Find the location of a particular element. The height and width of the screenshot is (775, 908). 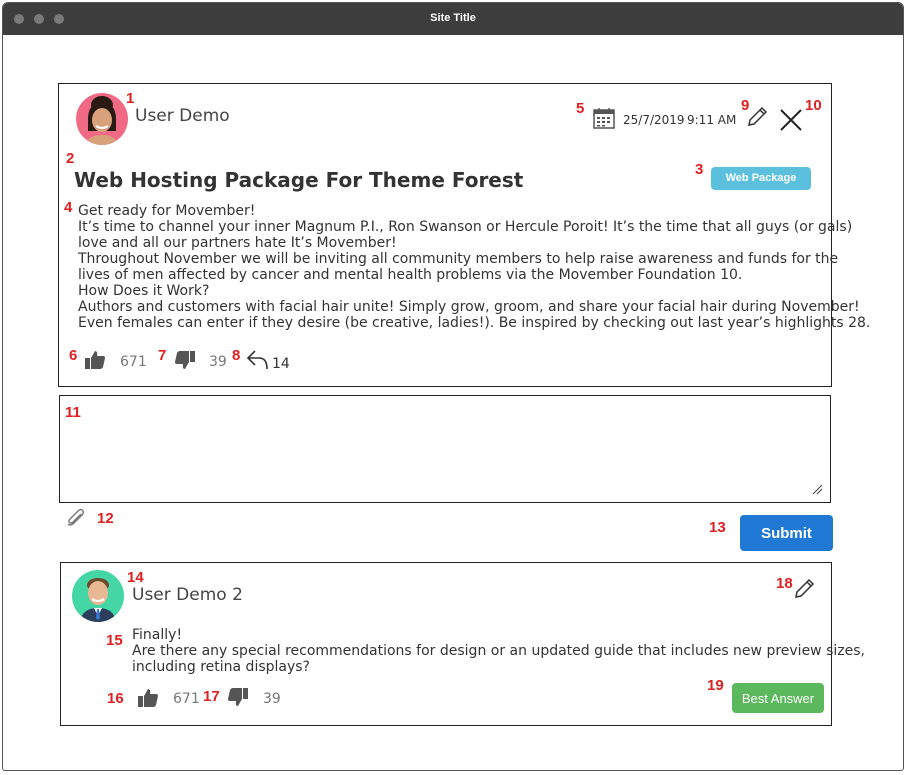

comment-input is located at coordinates (445, 449).